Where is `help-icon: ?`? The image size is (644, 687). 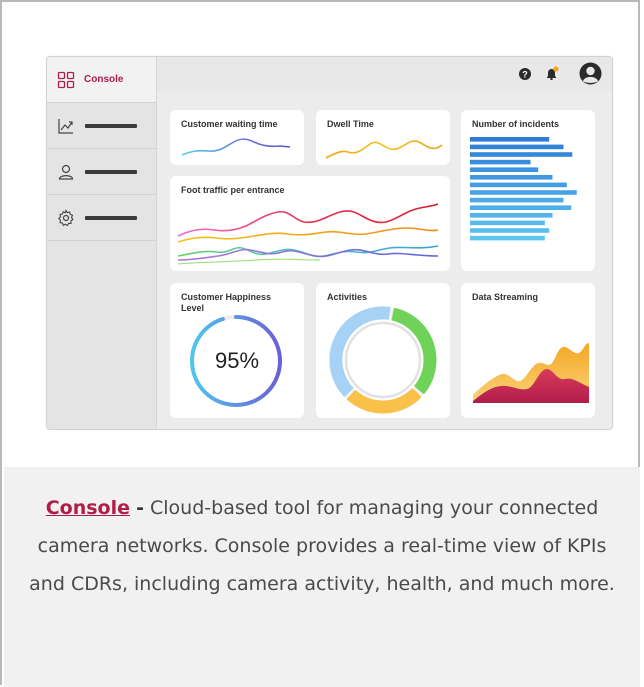
help-icon: ? is located at coordinates (525, 74).